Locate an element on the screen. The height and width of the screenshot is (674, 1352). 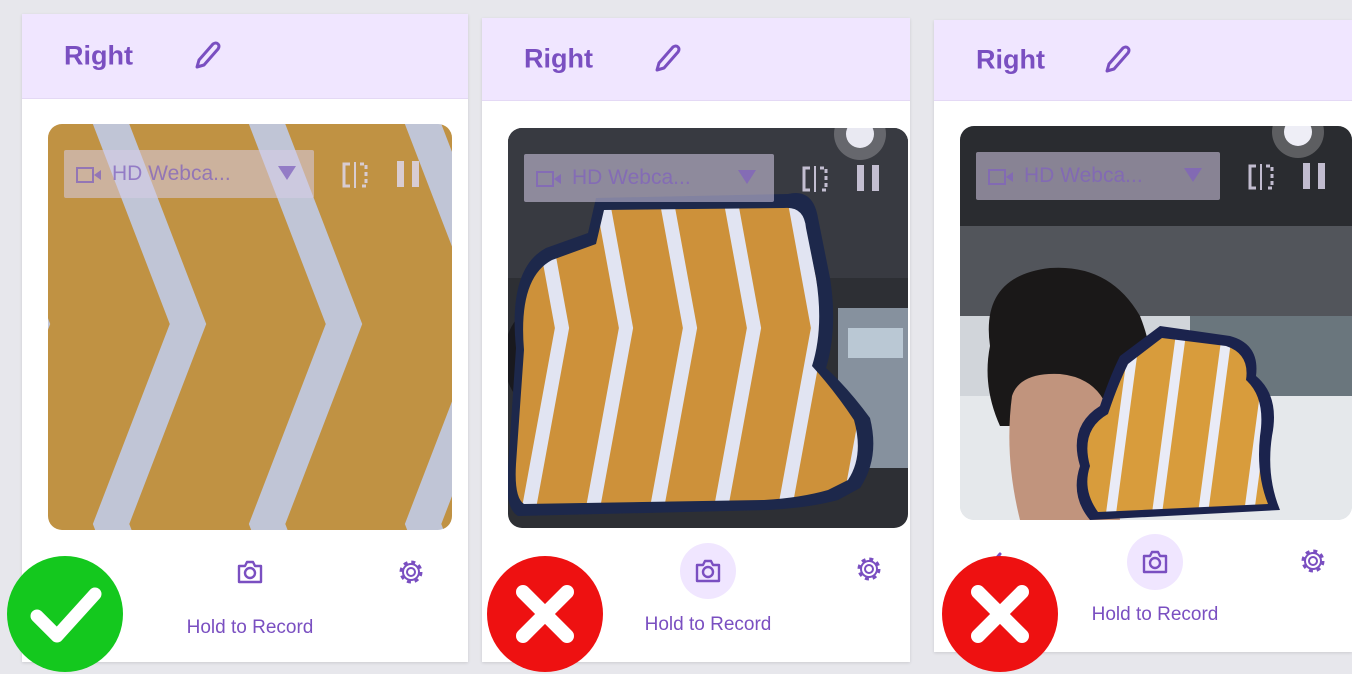
correct-badge is located at coordinates (65, 614).